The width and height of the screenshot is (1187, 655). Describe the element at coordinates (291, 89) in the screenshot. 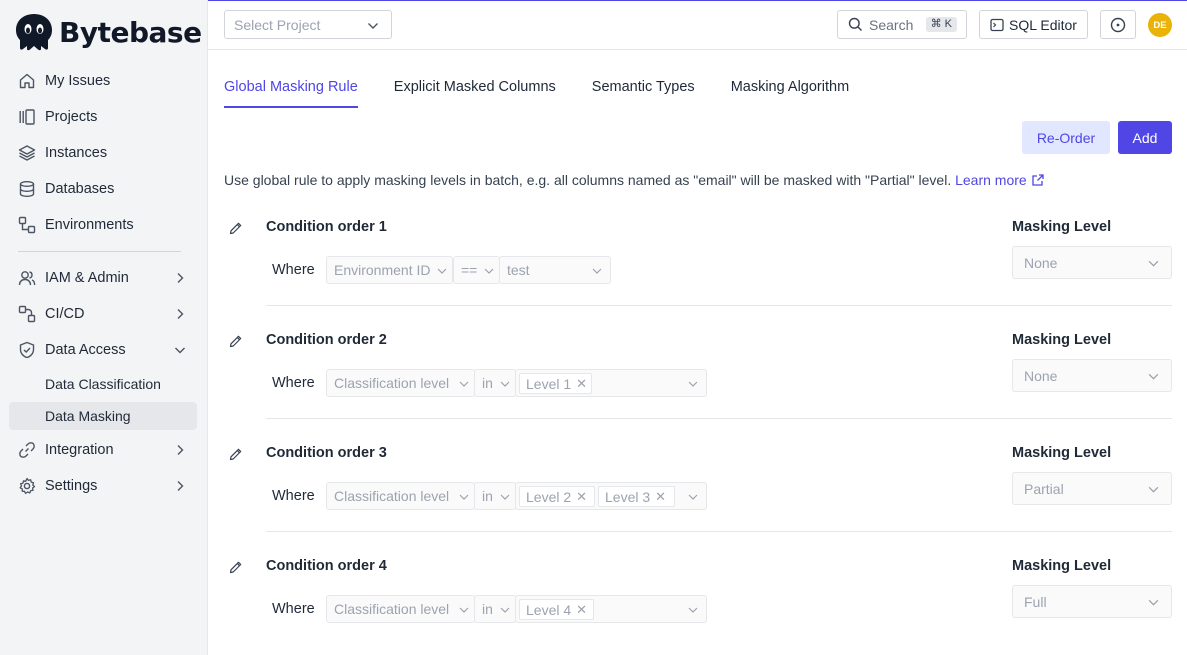

I see `tab-global-masking-rule: Global Masking Rule` at that location.